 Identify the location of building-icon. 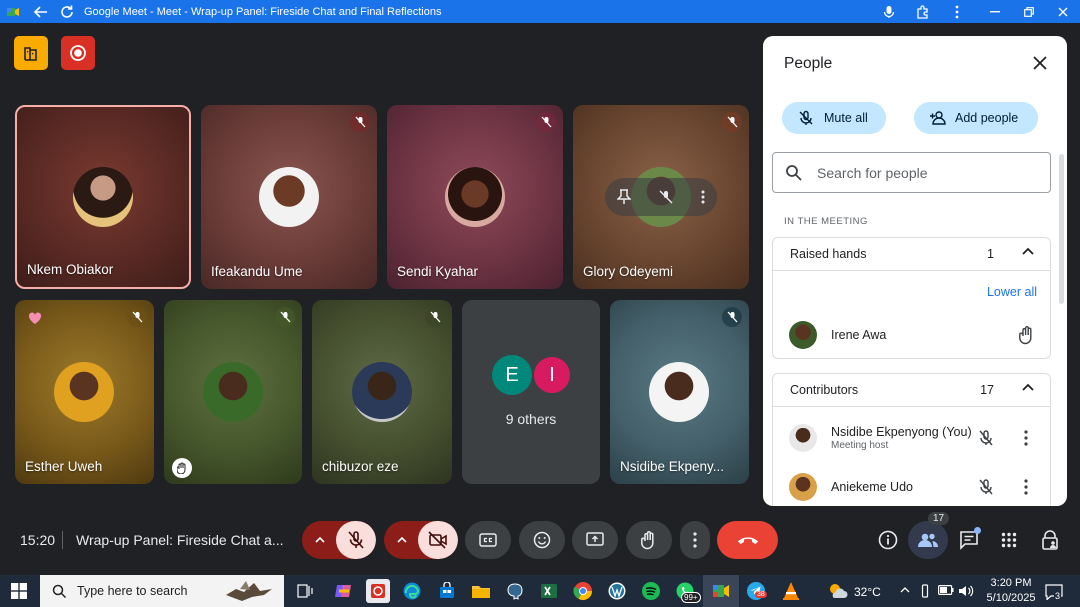
(30, 54).